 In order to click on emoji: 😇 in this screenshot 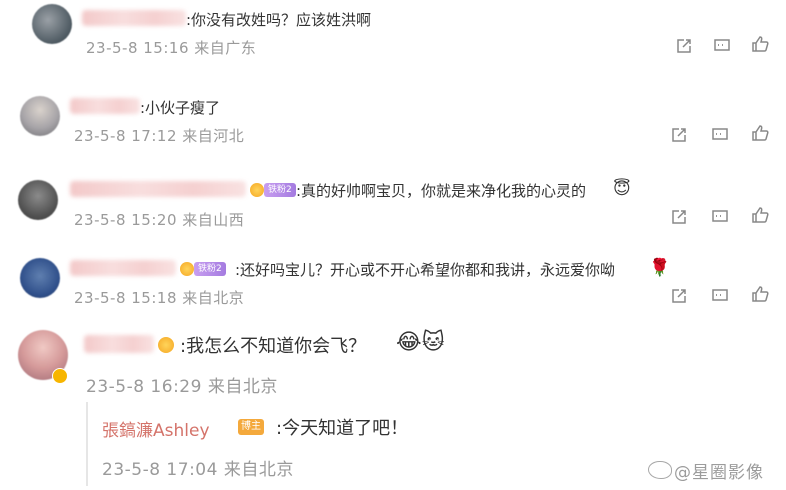, I will do `click(622, 189)`.